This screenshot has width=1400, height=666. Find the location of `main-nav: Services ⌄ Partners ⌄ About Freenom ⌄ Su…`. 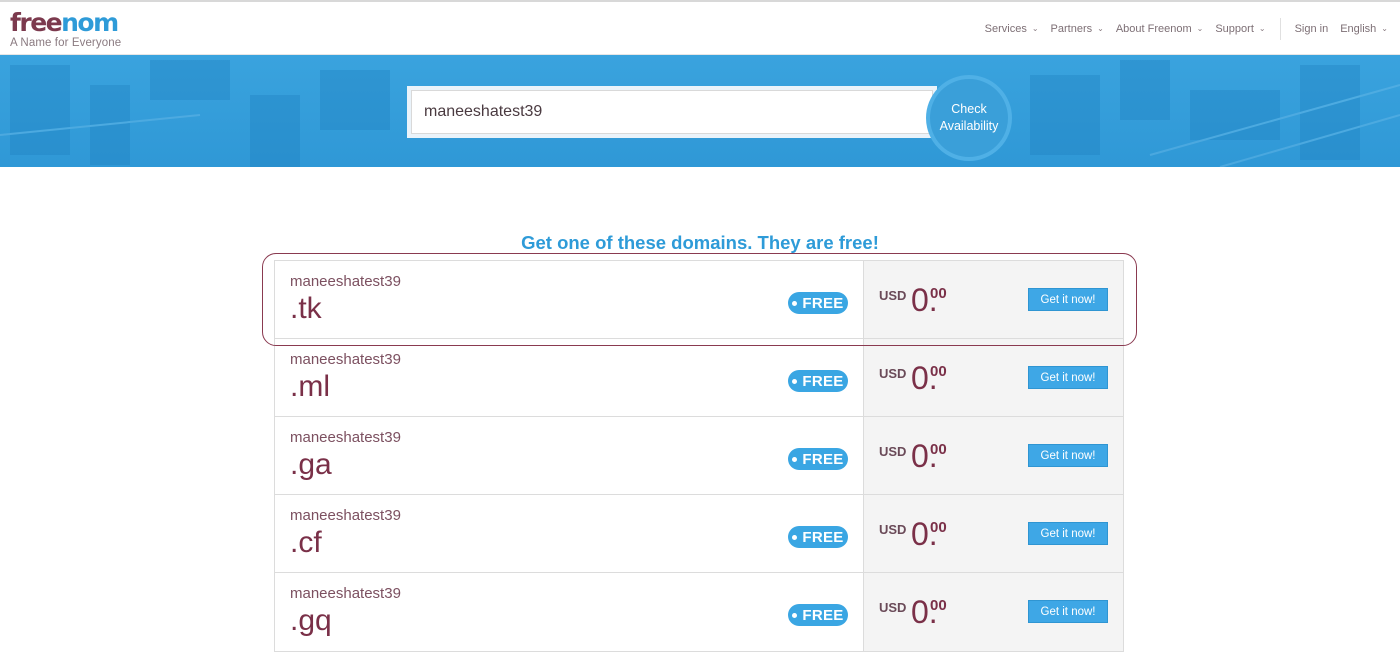

main-nav: Services ⌄ Partners ⌄ About Freenom ⌄ Su… is located at coordinates (1186, 28).